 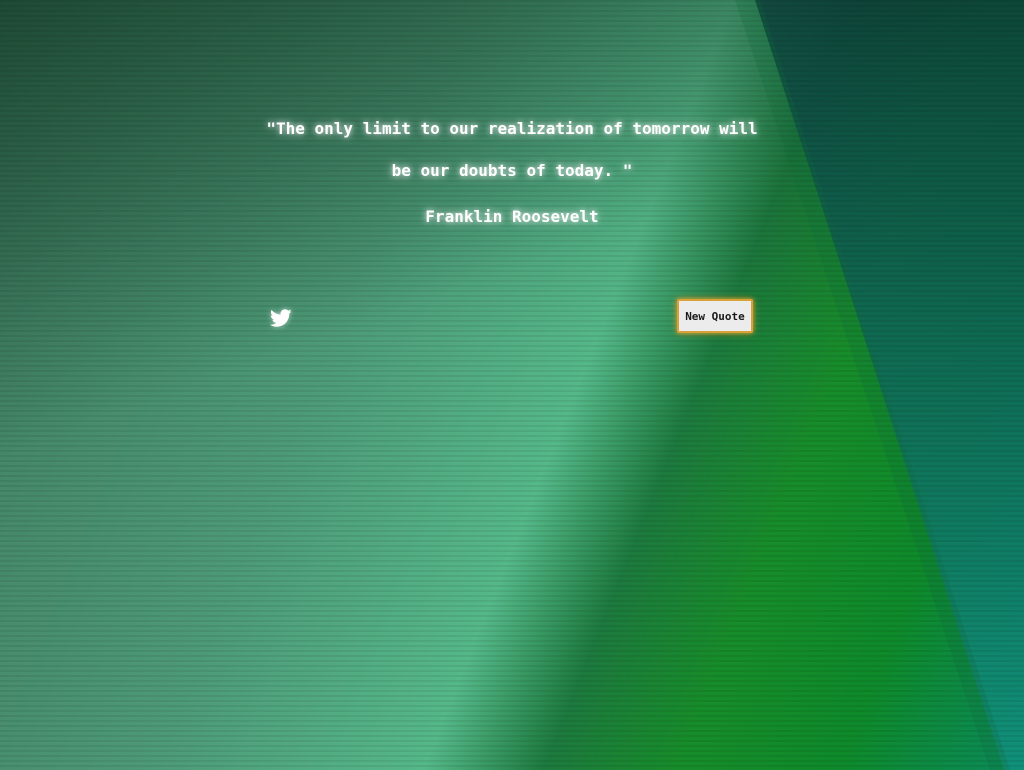 What do you see at coordinates (715, 316) in the screenshot?
I see `new-quote-button: New Quote` at bounding box center [715, 316].